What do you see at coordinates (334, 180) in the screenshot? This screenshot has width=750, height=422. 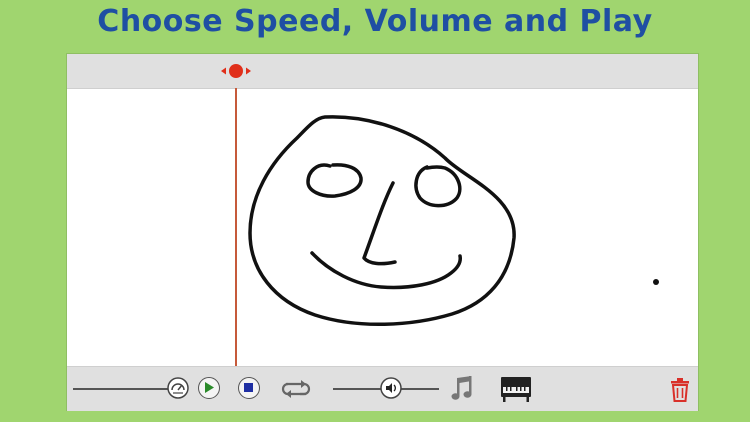 I see `left-eye-stroke` at bounding box center [334, 180].